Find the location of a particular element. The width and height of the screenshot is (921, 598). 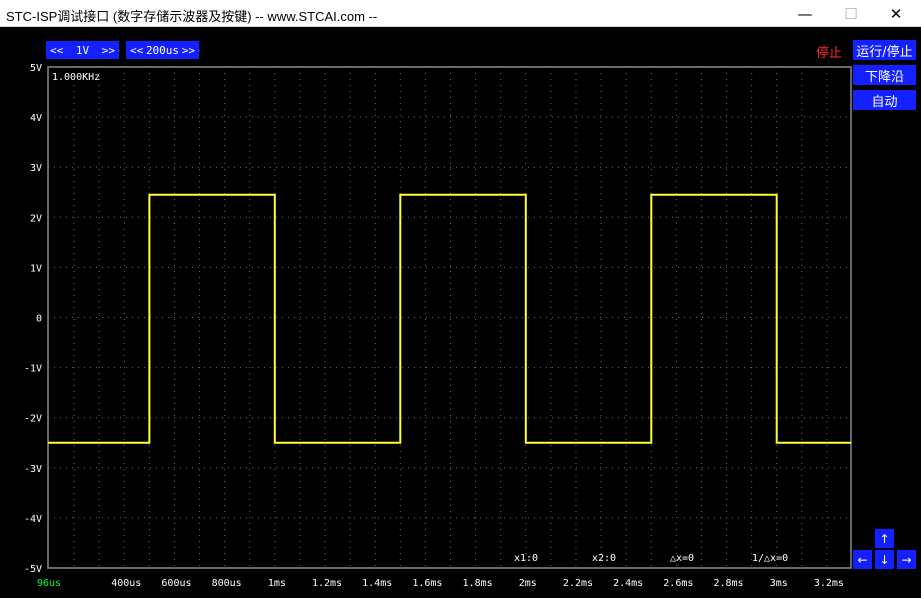

x-tick-label: 400us is located at coordinates (126, 583).